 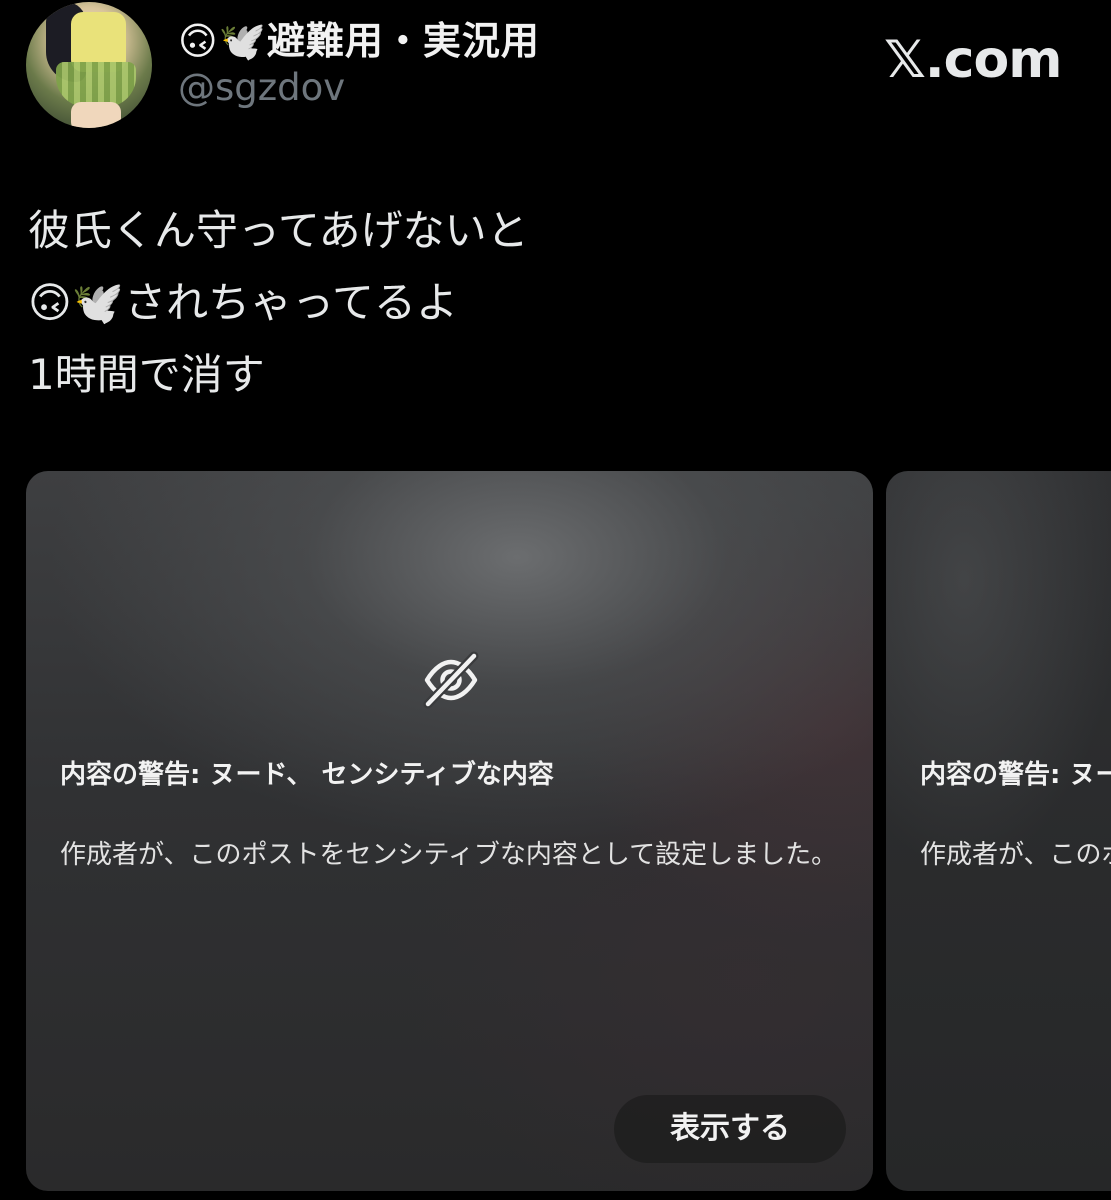 What do you see at coordinates (96, 84) in the screenshot?
I see `avatar-skirt` at bounding box center [96, 84].